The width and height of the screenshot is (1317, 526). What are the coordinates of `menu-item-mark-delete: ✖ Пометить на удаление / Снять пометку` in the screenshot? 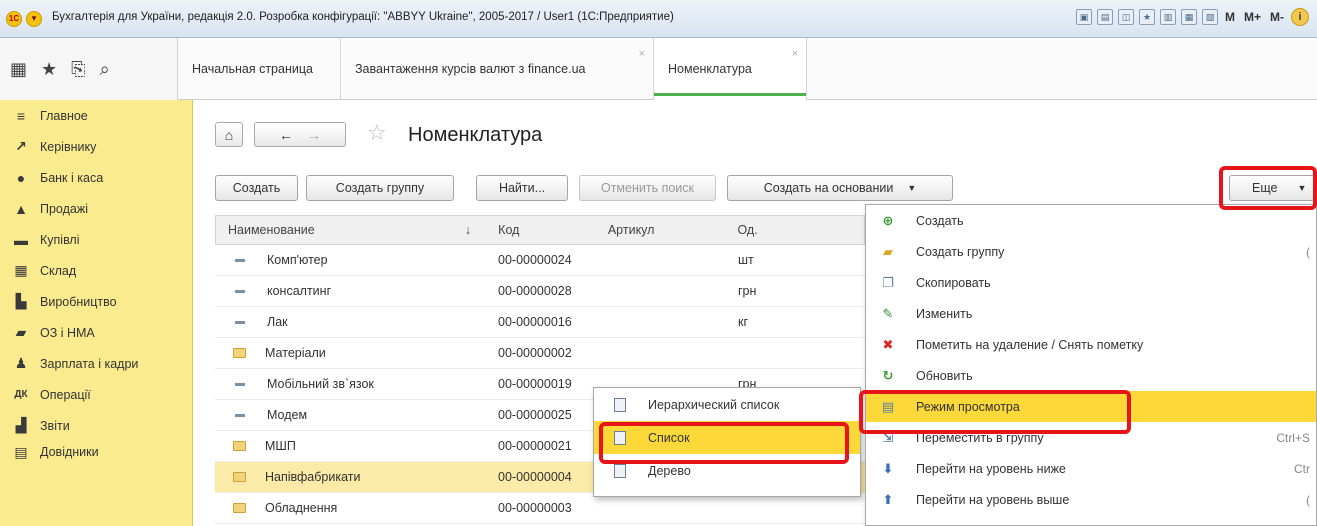 It's located at (1091, 344).